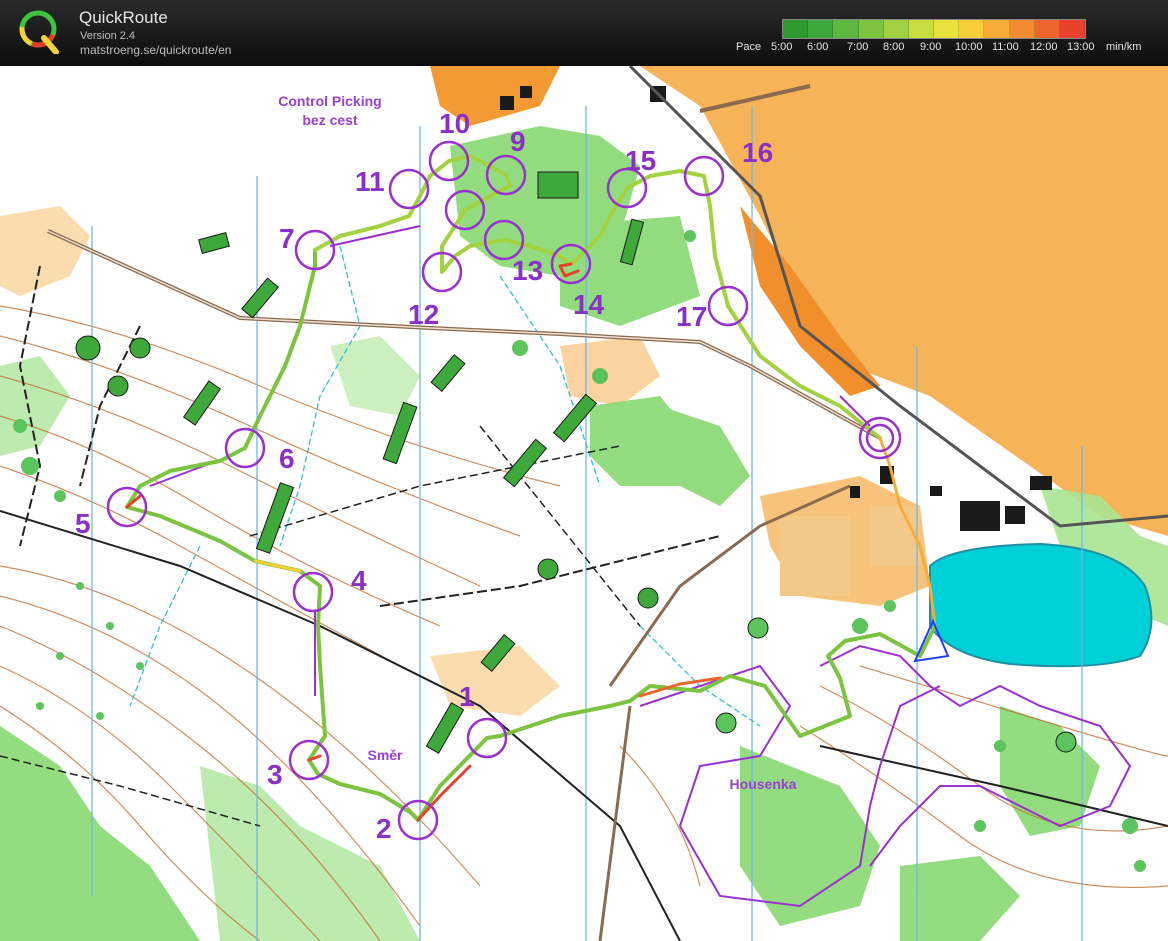 Image resolution: width=1168 pixels, height=941 pixels. What do you see at coordinates (589, 304) in the screenshot?
I see `control-number: 14` at bounding box center [589, 304].